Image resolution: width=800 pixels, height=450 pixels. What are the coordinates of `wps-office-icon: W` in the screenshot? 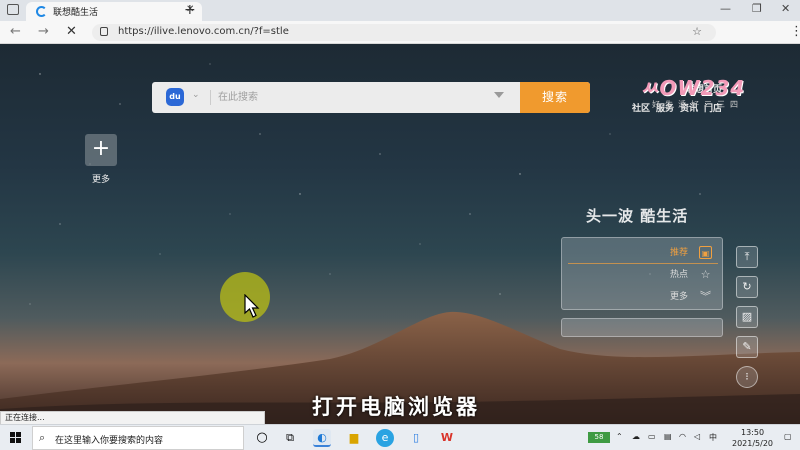 It's located at (447, 438).